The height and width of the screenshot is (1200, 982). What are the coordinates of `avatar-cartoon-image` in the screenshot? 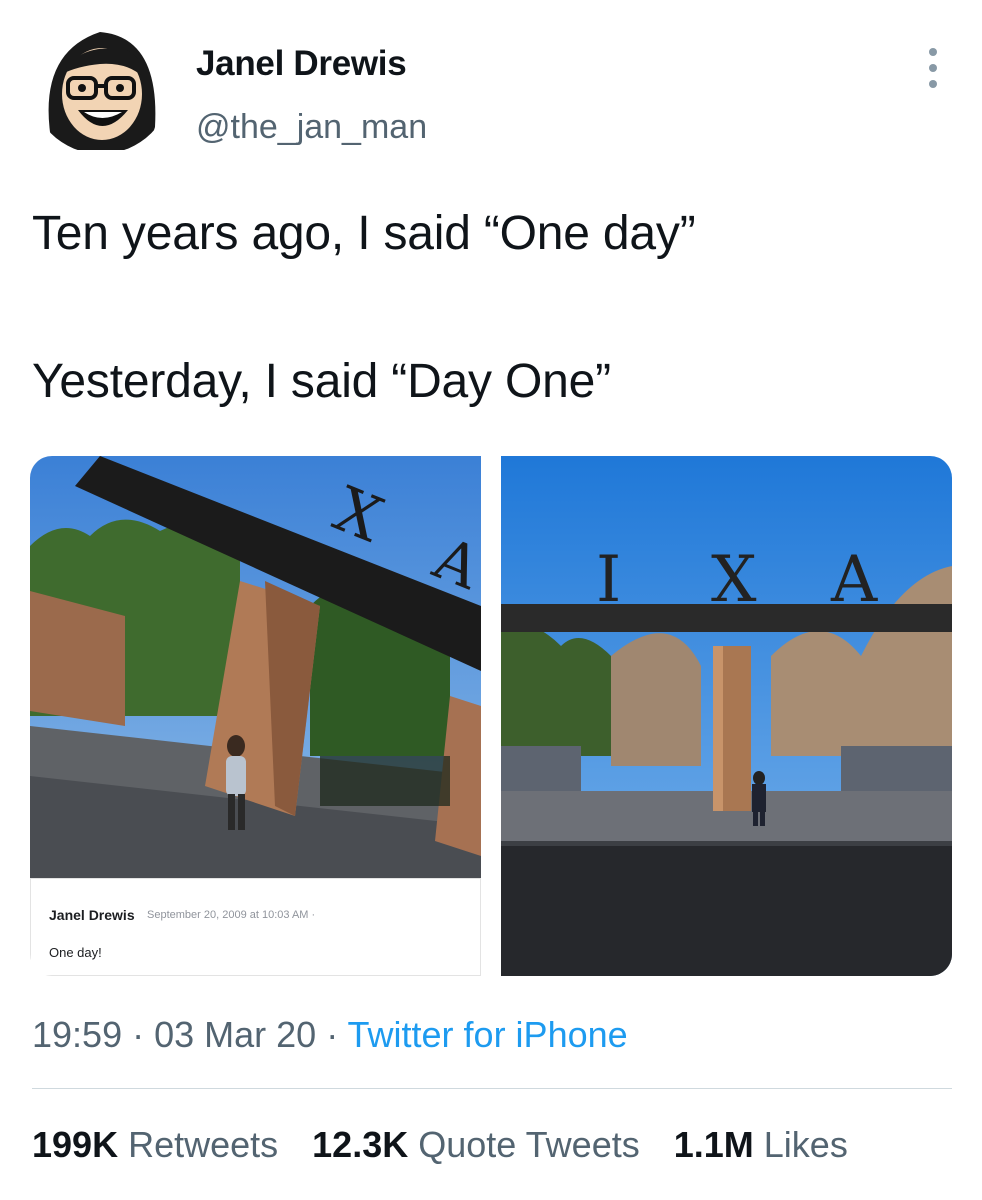 It's located at (101, 83).